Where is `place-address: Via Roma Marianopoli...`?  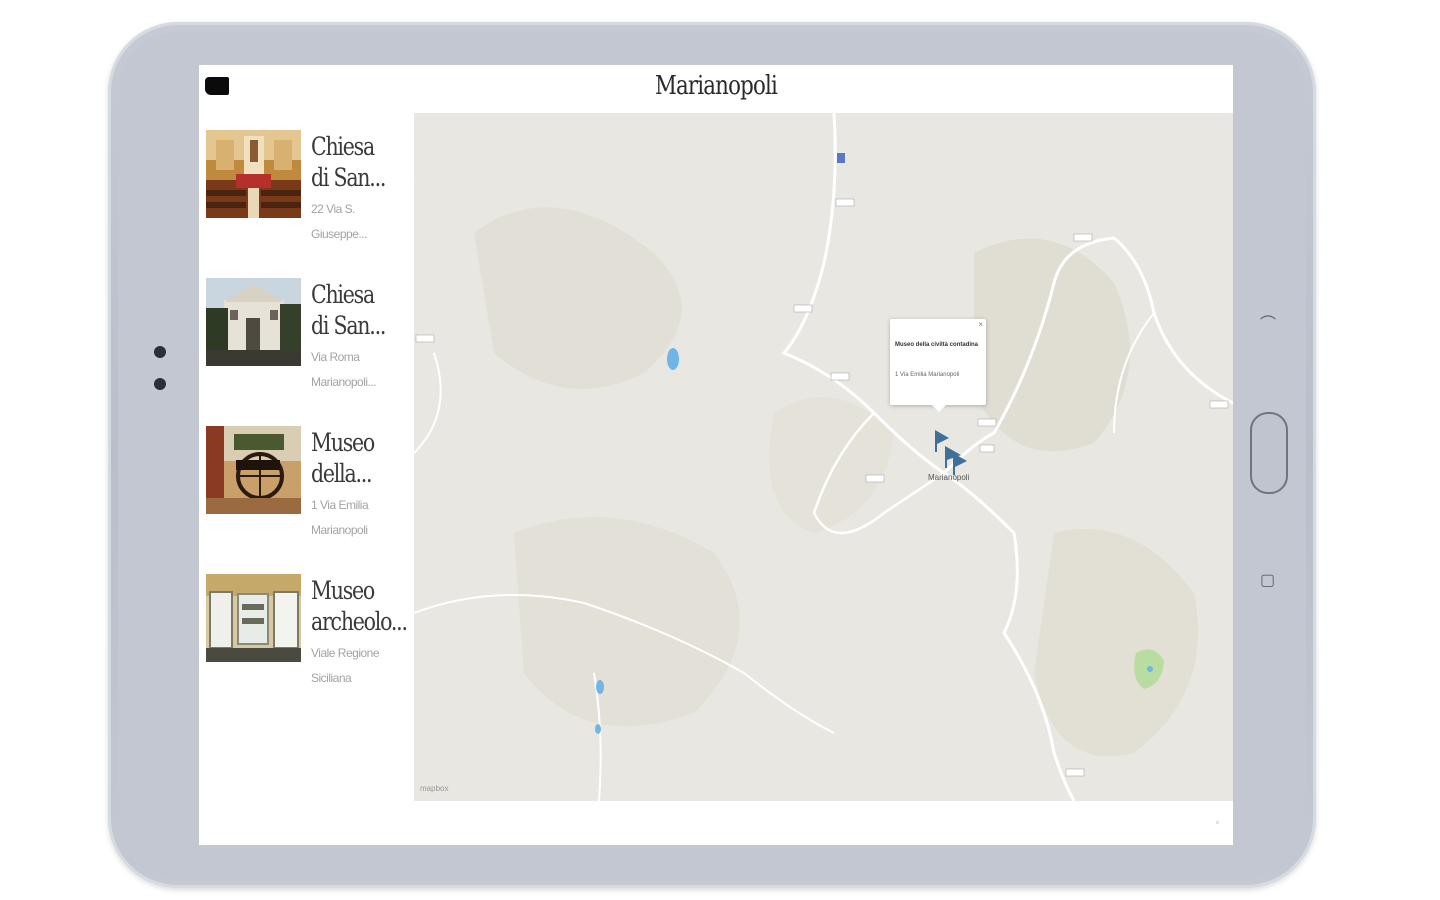 place-address: Via Roma Marianopoli... is located at coordinates (344, 369).